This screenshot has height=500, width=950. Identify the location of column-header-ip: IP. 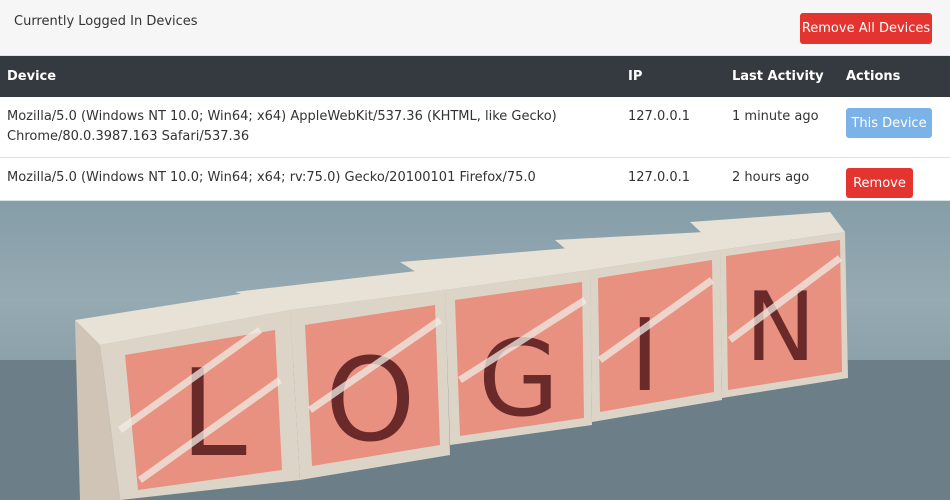
(635, 76).